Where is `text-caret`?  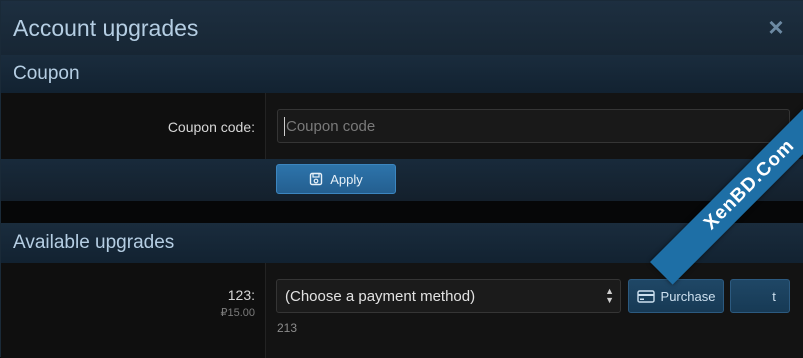
text-caret is located at coordinates (284, 126).